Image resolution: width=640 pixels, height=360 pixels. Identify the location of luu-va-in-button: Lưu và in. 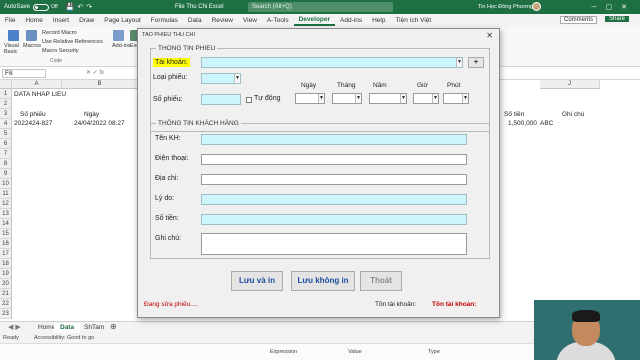
(257, 281).